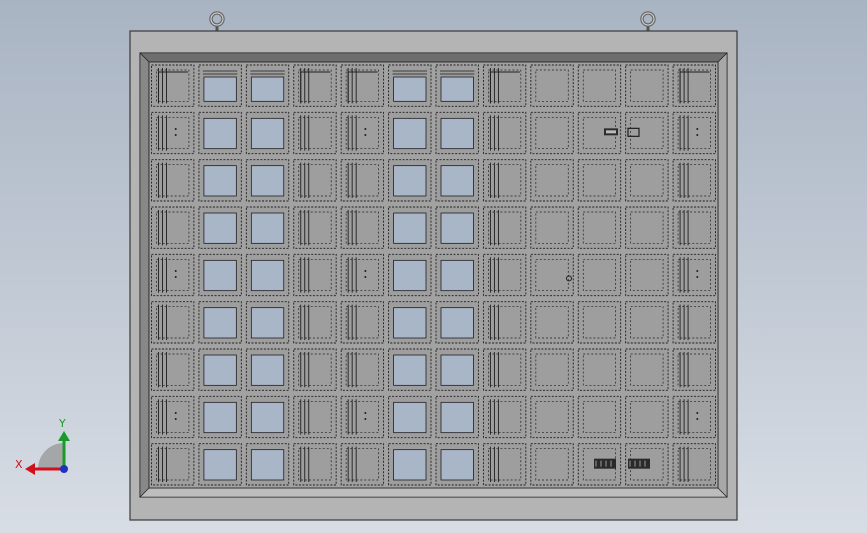 The image size is (867, 533). Describe the element at coordinates (62, 423) in the screenshot. I see `y-axis-label: Y` at that location.